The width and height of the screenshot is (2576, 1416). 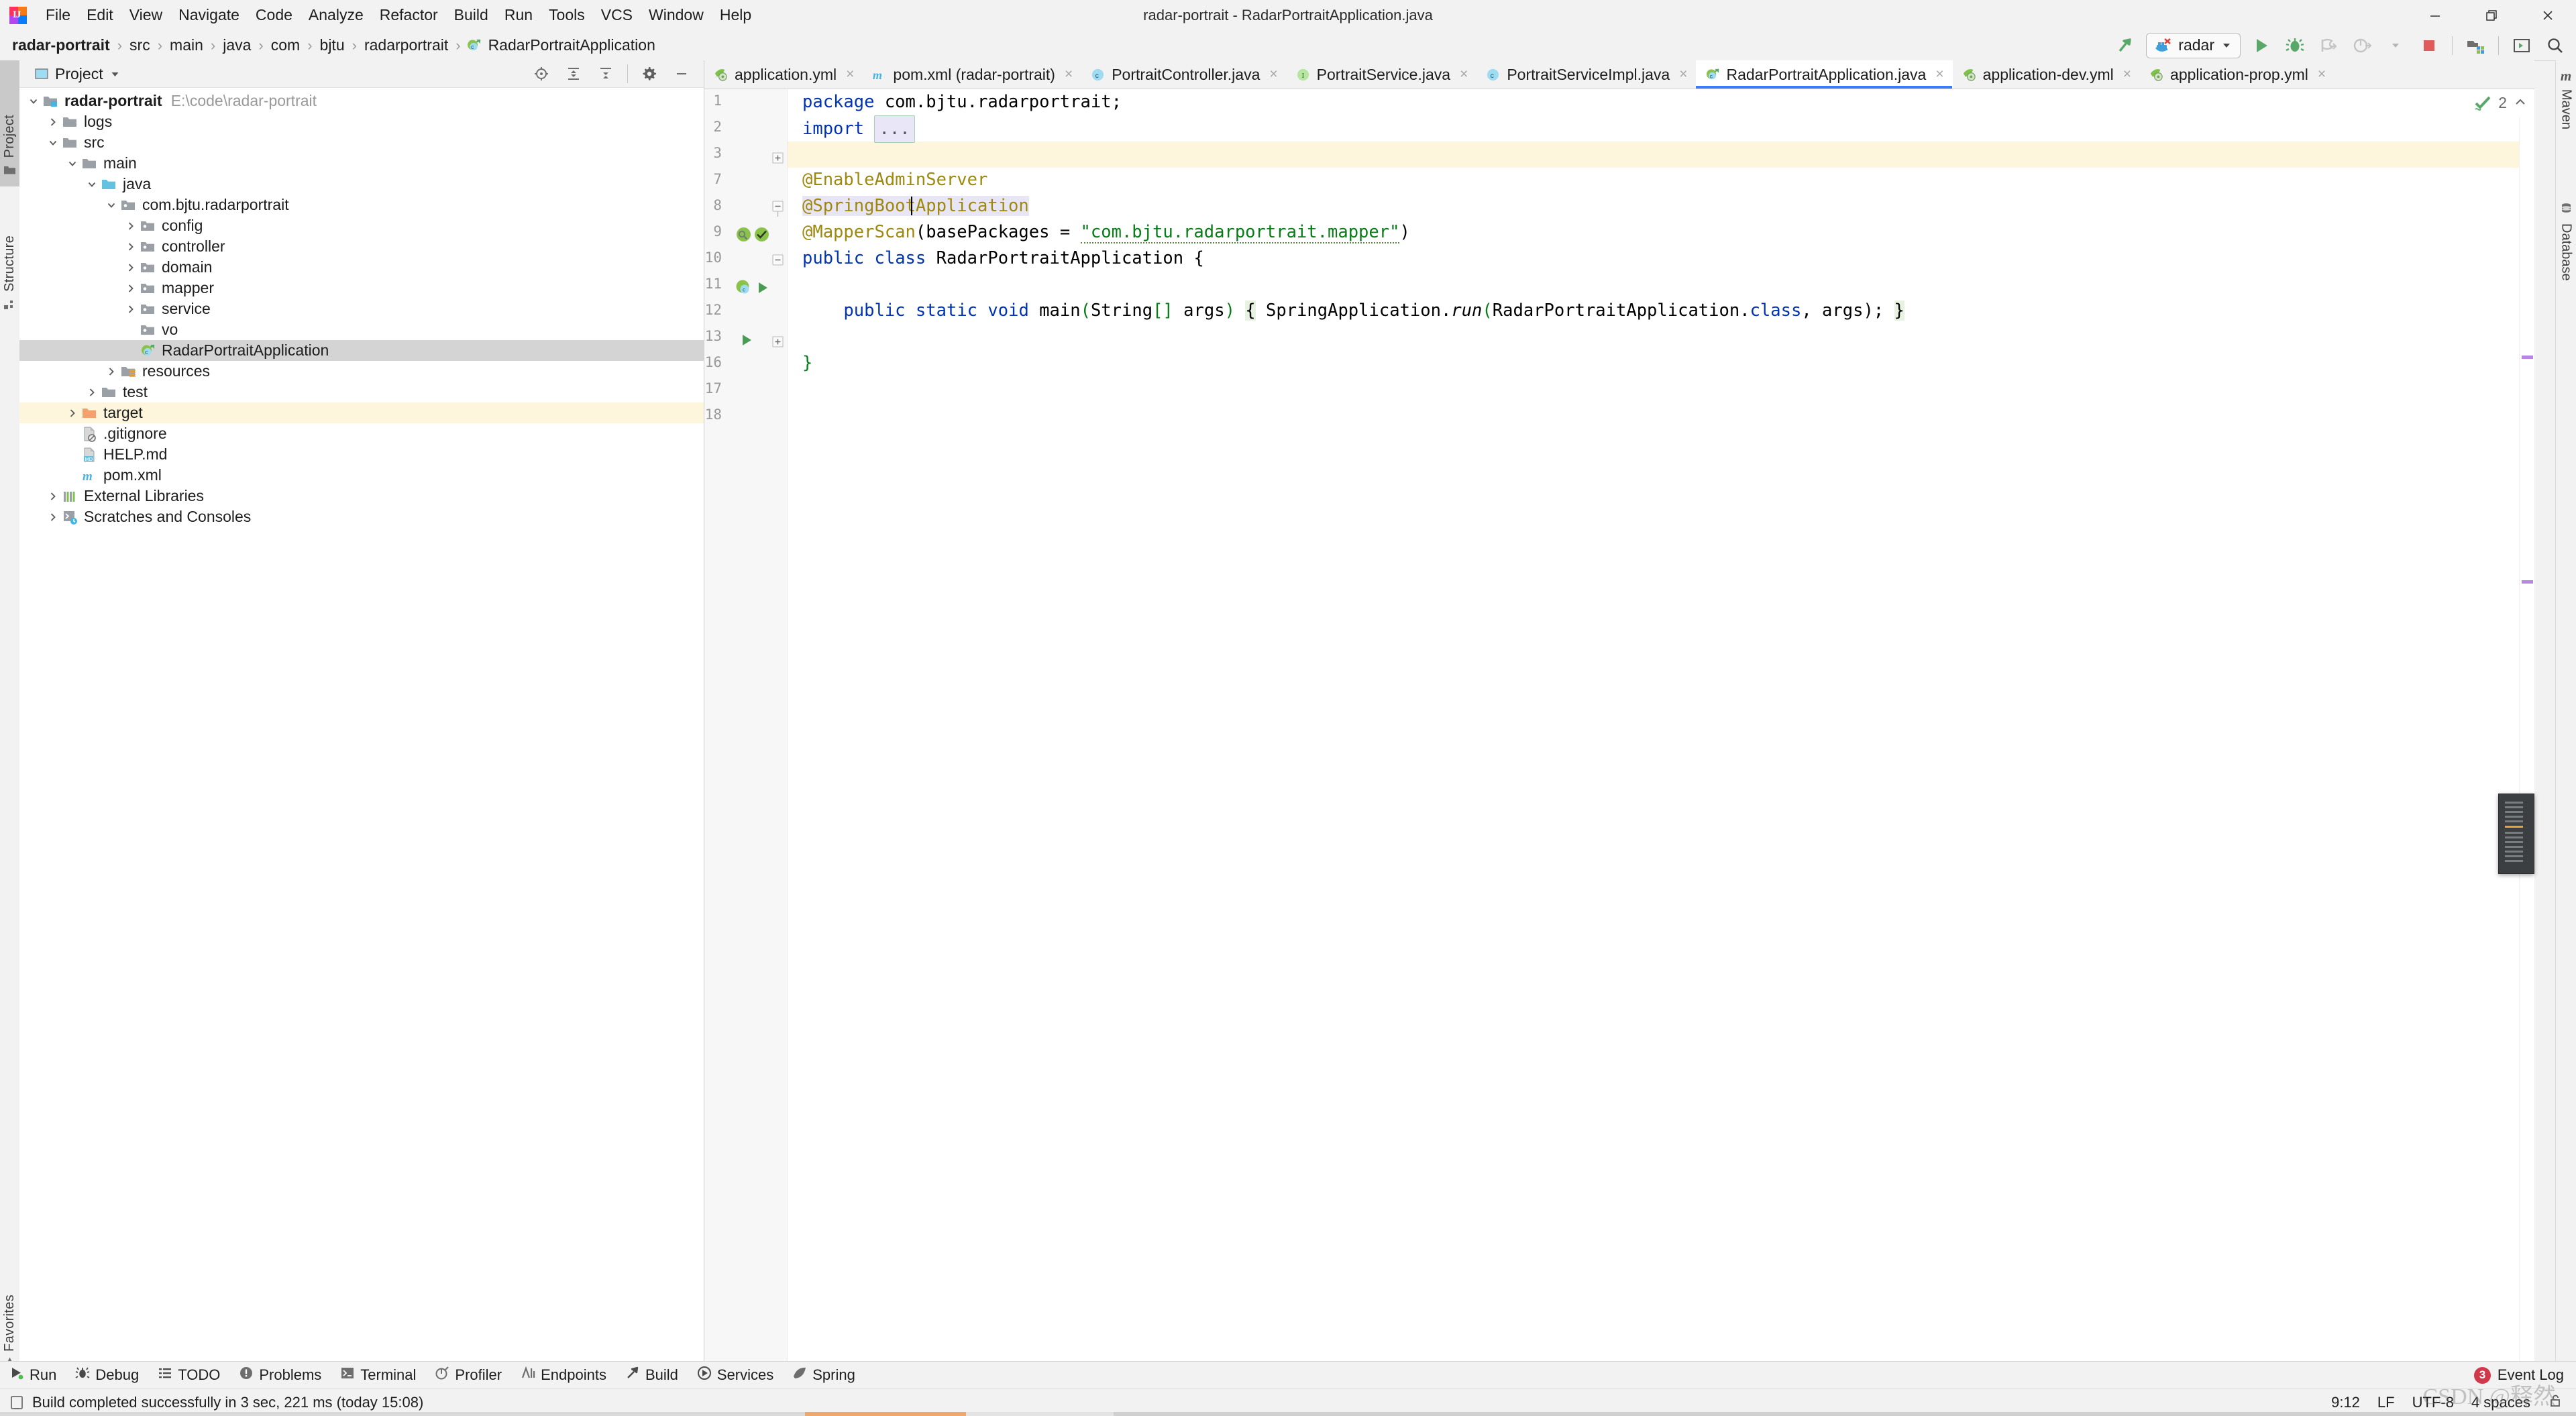 I want to click on tree-item-resources: resources, so click(x=361, y=371).